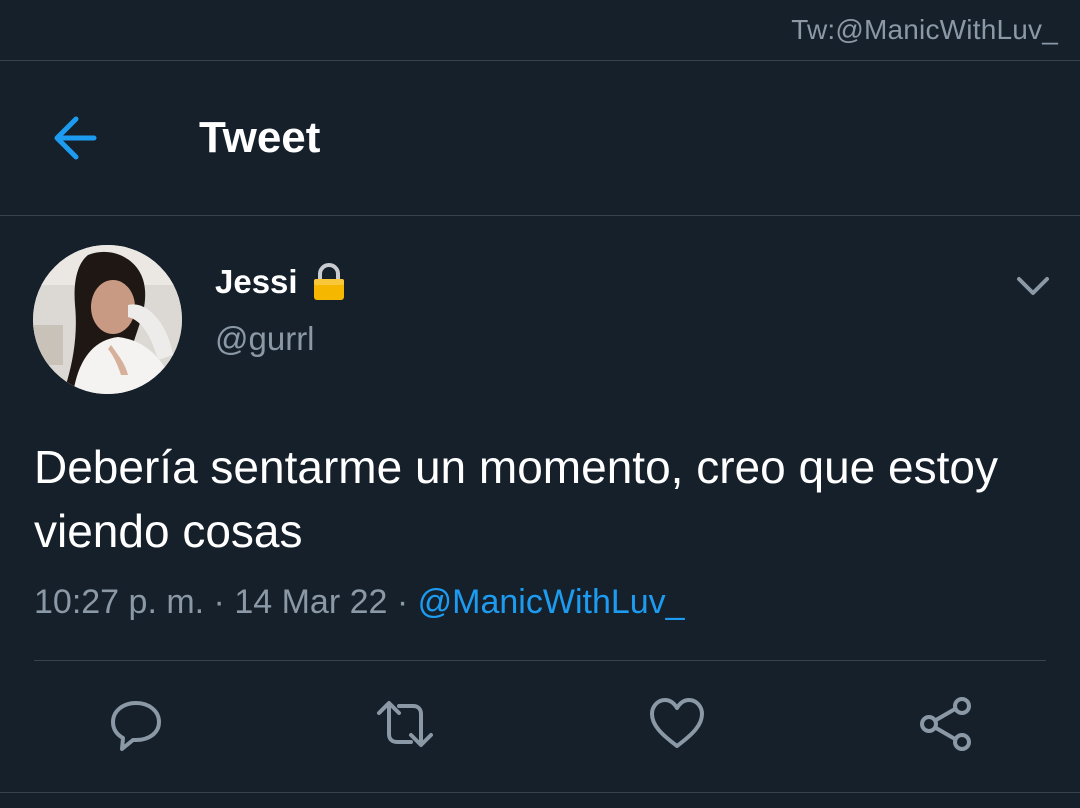 The height and width of the screenshot is (808, 1080). I want to click on retweet-button, so click(405, 724).